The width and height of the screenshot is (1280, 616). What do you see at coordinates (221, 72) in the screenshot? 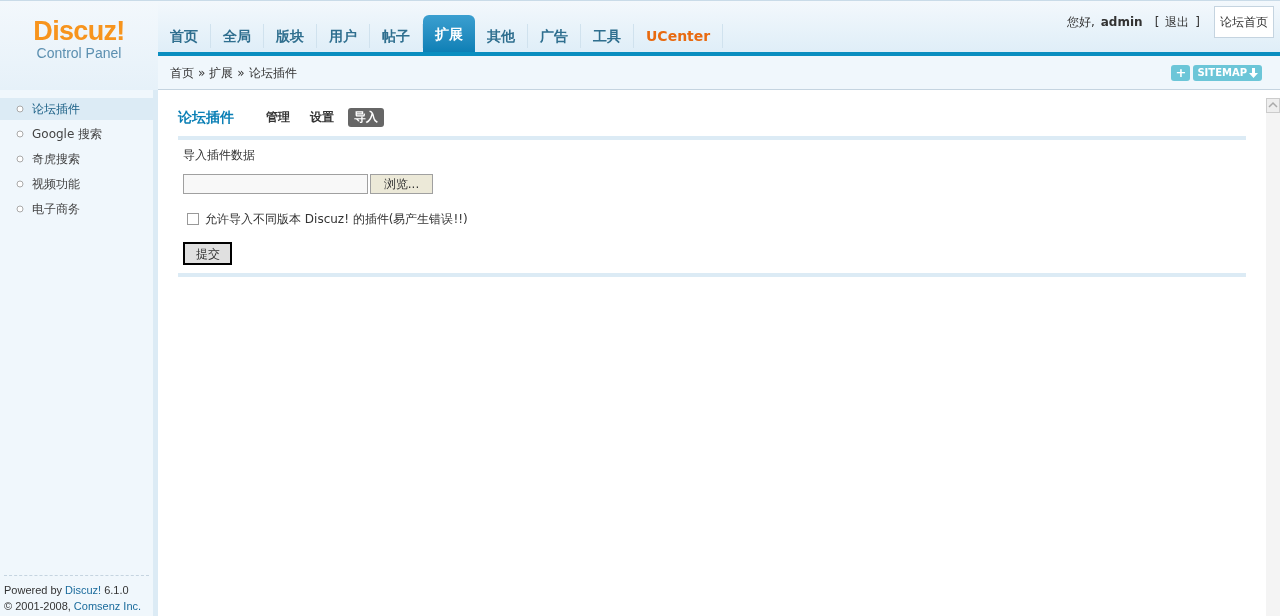
I see `breadcrumb-link: 扩展` at bounding box center [221, 72].